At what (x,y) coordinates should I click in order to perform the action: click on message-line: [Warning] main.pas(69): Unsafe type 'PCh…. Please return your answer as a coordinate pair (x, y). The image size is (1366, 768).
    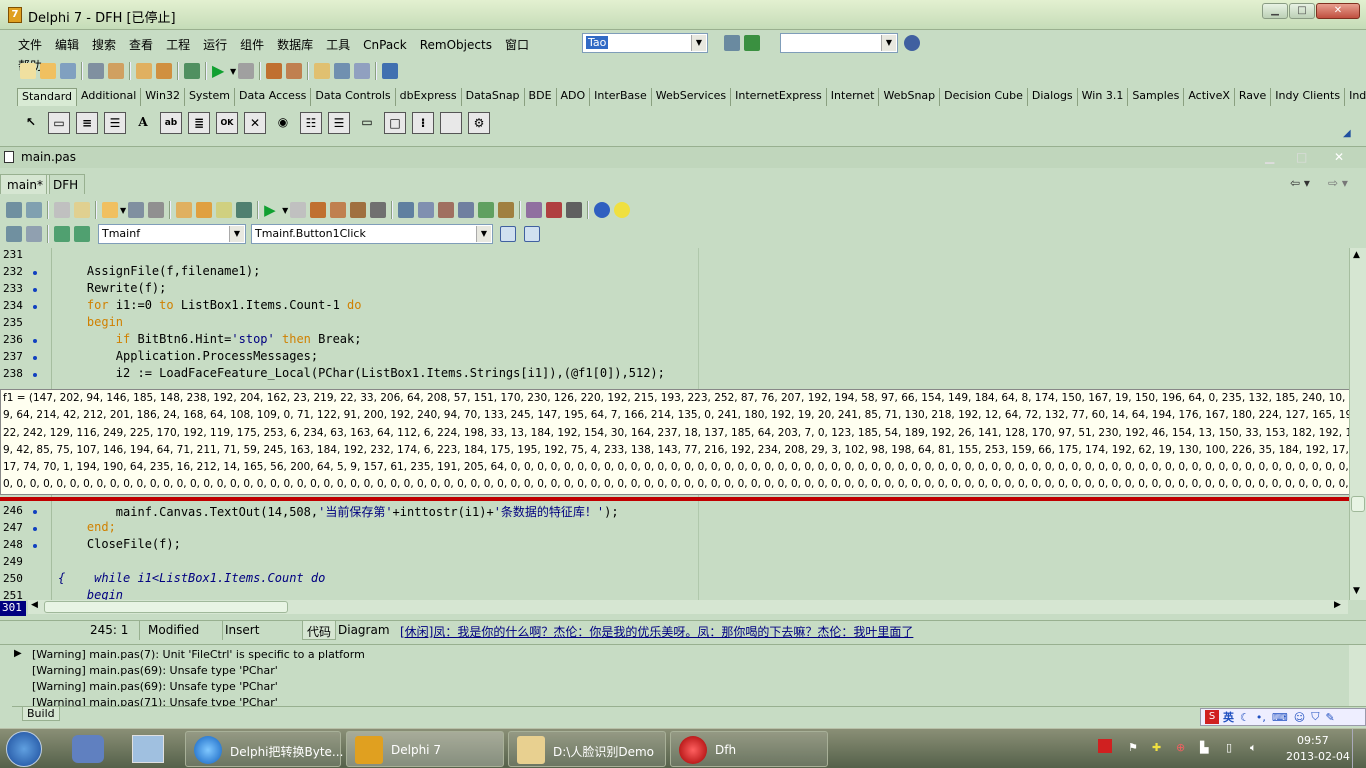
    Looking at the image, I should click on (155, 670).